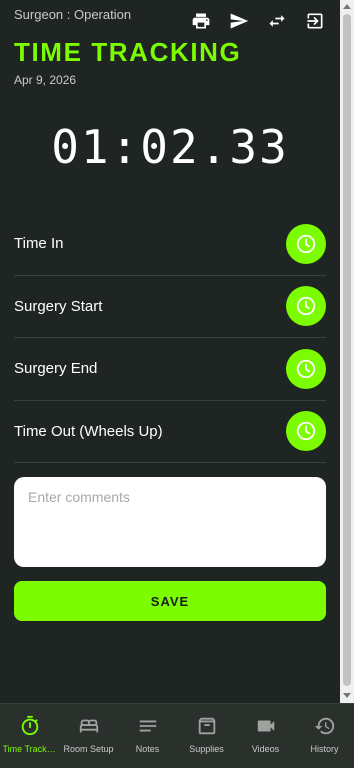 This screenshot has height=768, width=354. I want to click on event-row-surgery-end: Surgery End, so click(170, 369).